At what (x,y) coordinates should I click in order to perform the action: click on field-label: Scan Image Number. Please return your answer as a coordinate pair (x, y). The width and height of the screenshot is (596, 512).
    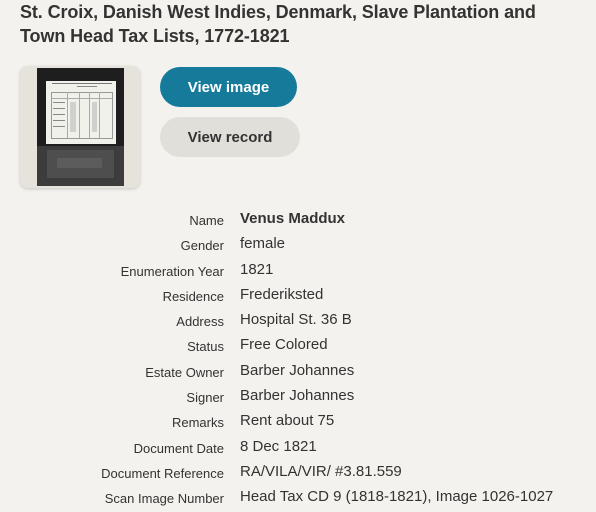
    Looking at the image, I should click on (164, 499).